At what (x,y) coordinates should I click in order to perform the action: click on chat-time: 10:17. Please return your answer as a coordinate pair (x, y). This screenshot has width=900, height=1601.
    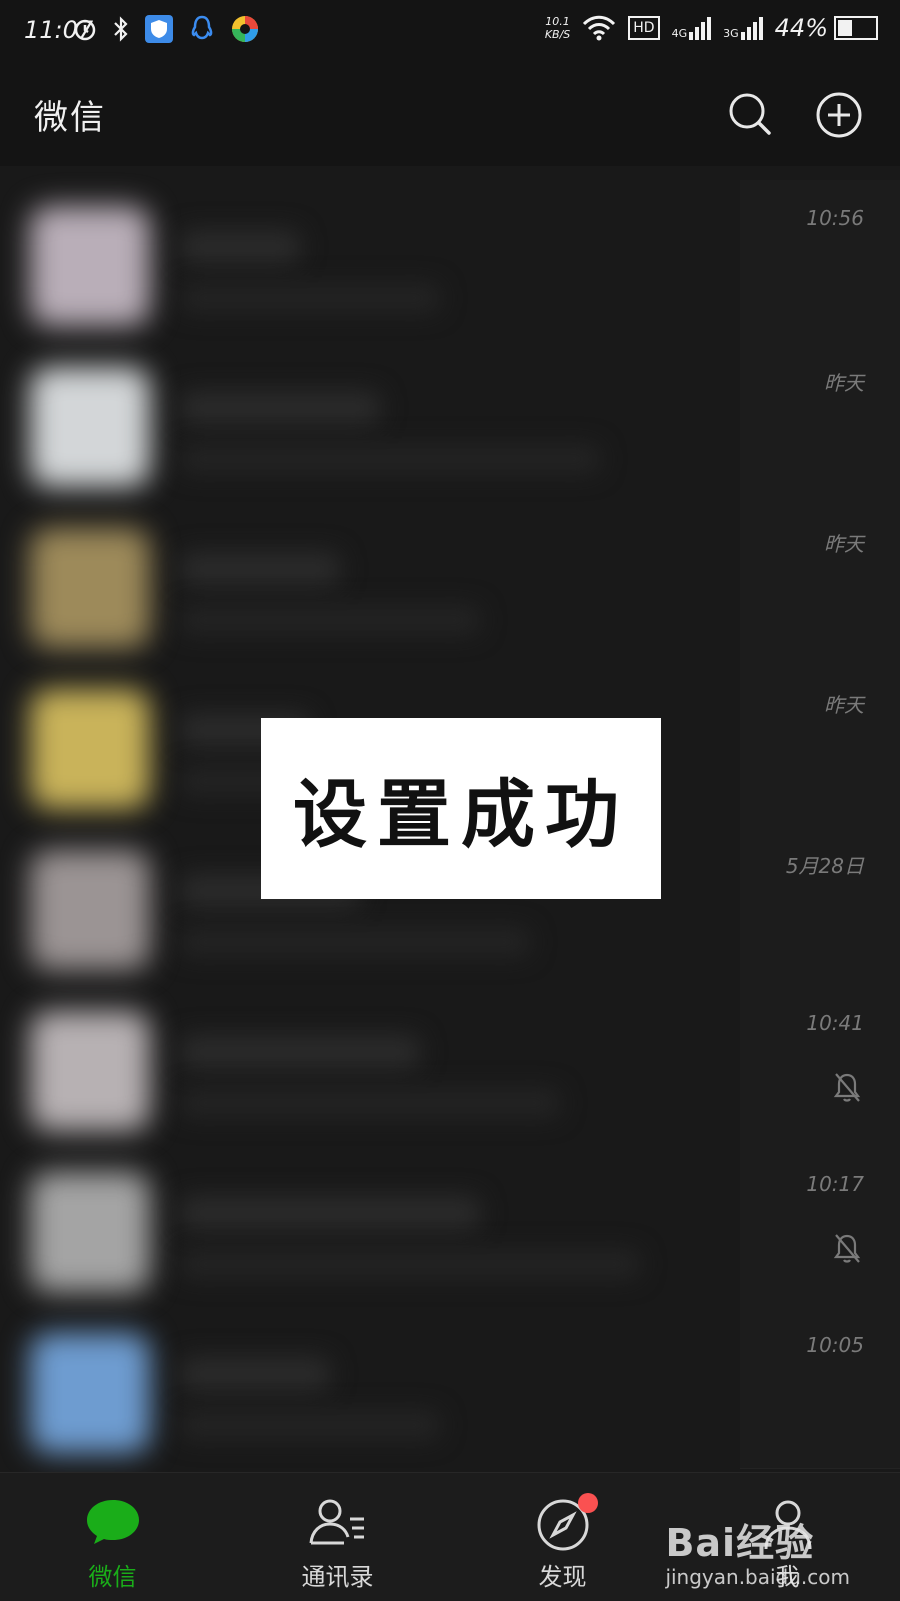
    Looking at the image, I should click on (835, 1184).